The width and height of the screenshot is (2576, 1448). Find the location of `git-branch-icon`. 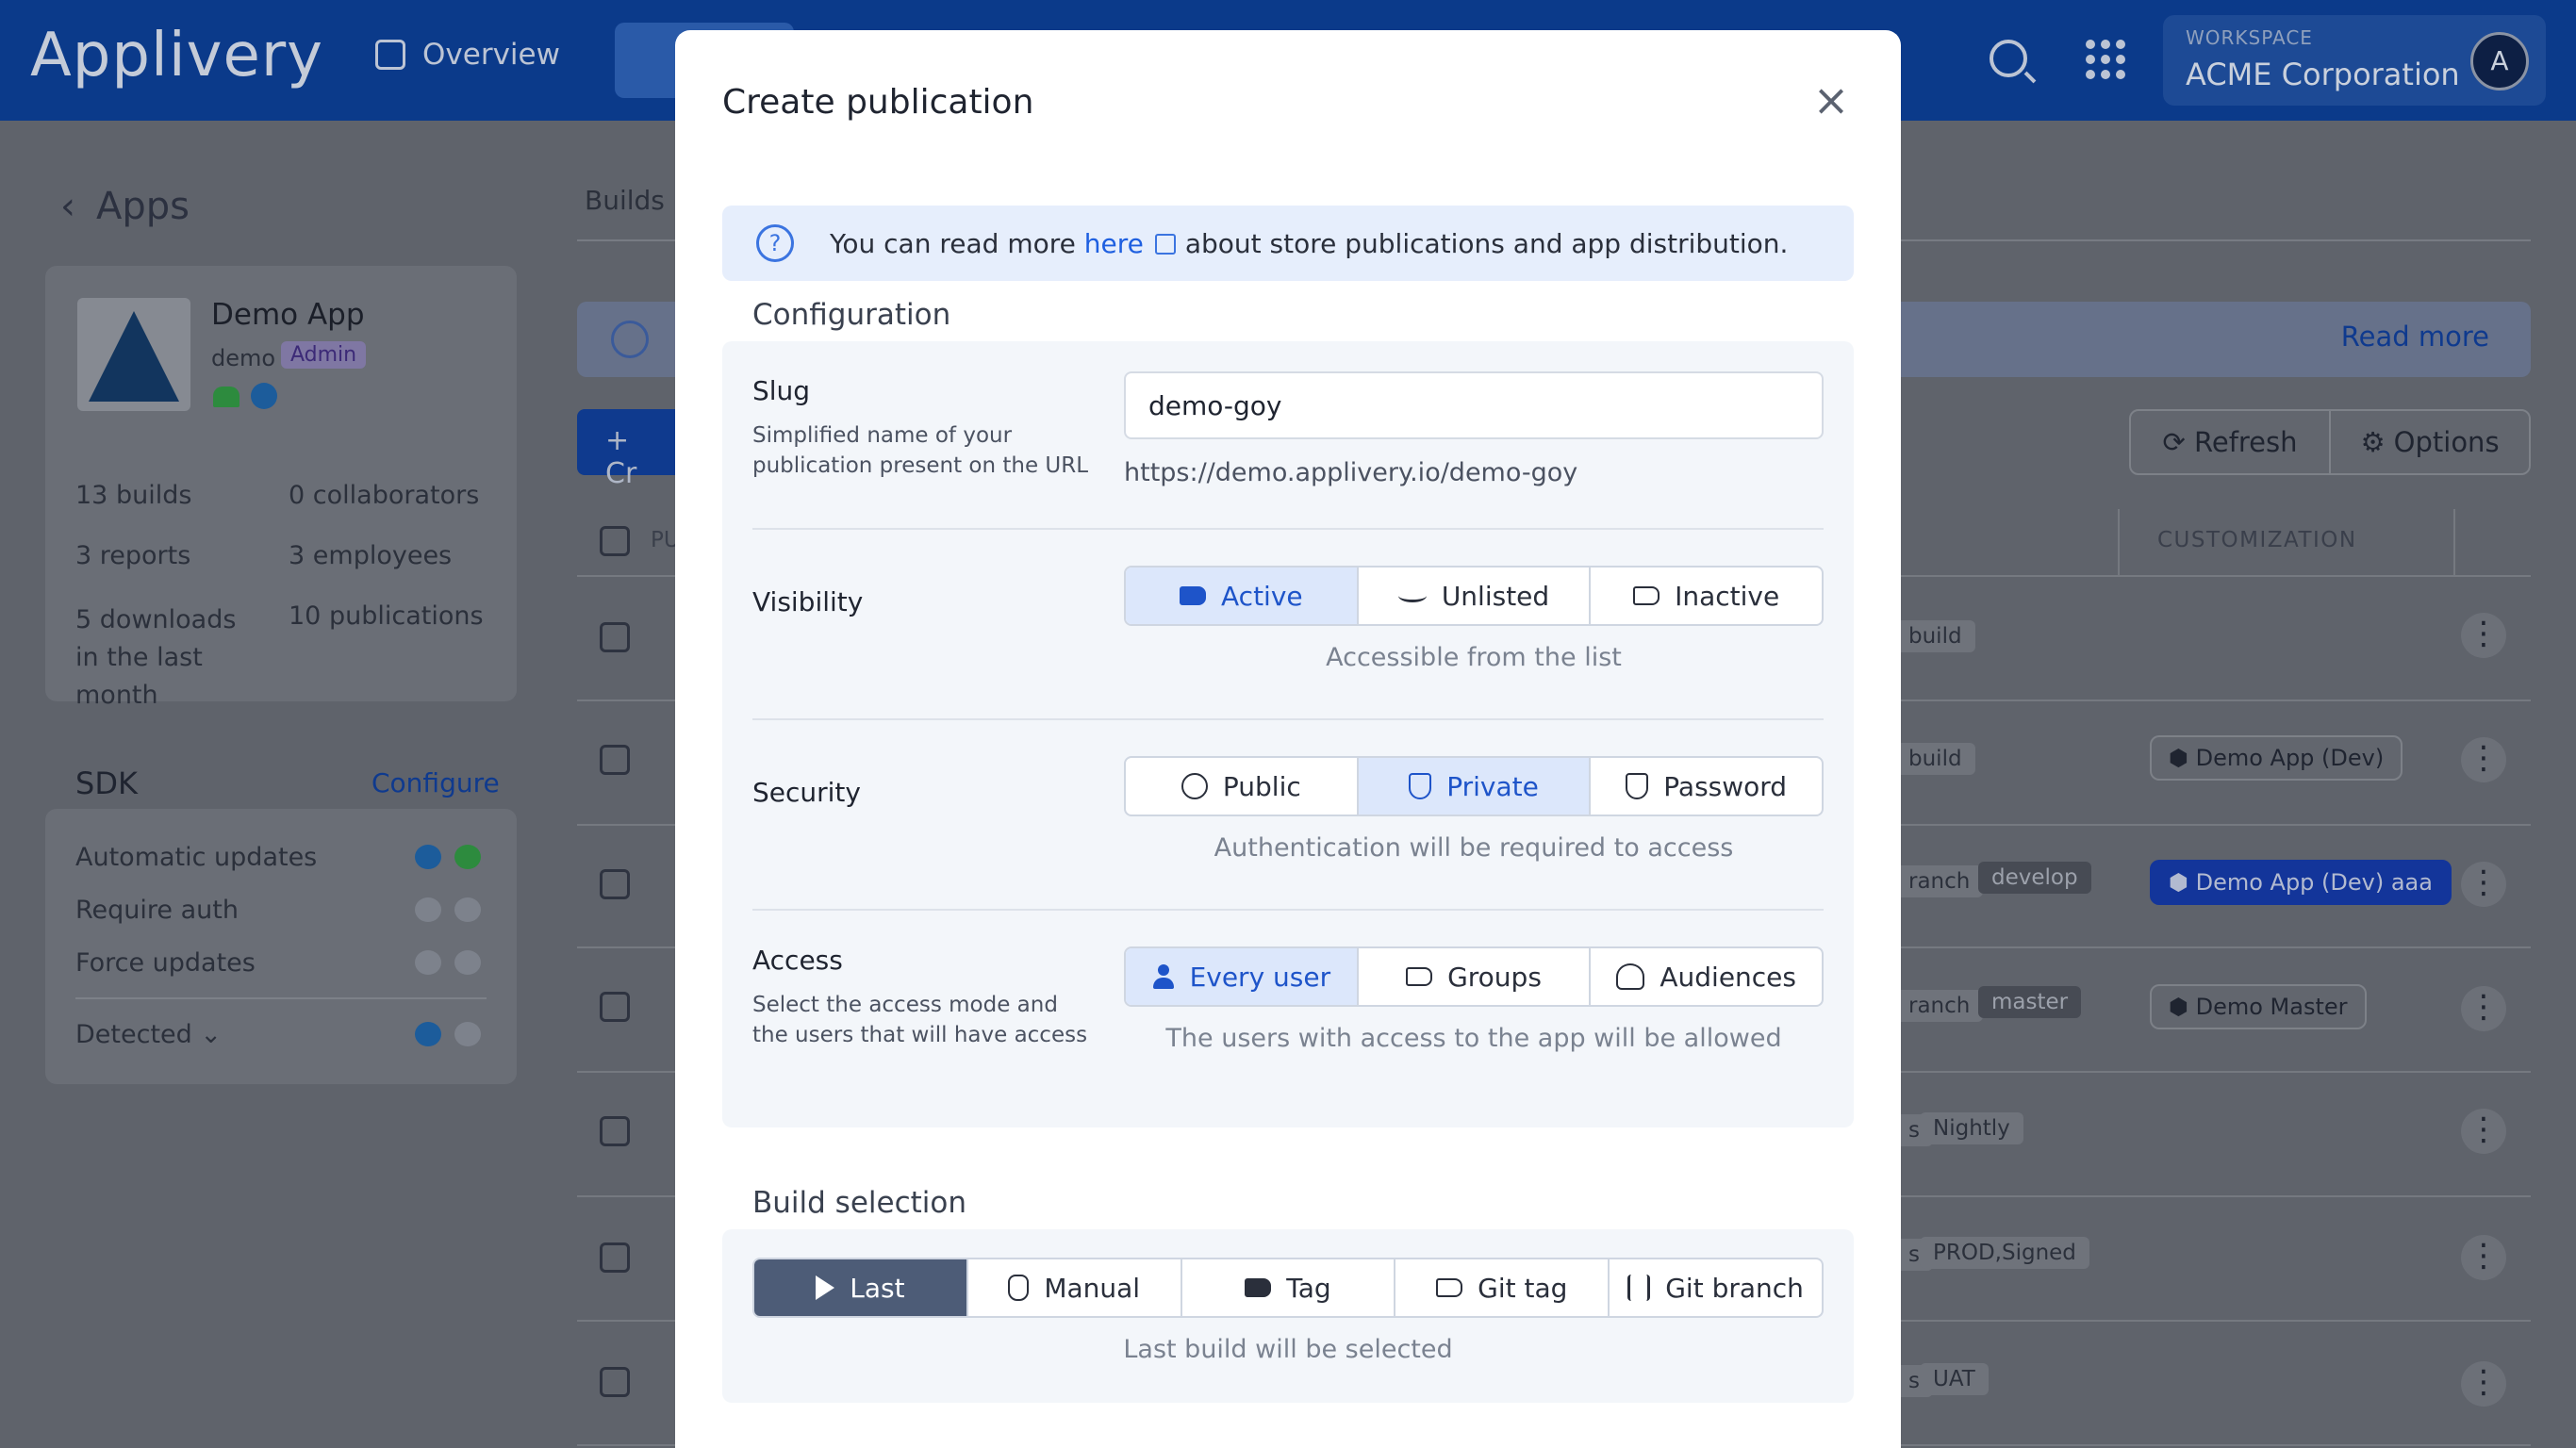

git-branch-icon is located at coordinates (1639, 1288).